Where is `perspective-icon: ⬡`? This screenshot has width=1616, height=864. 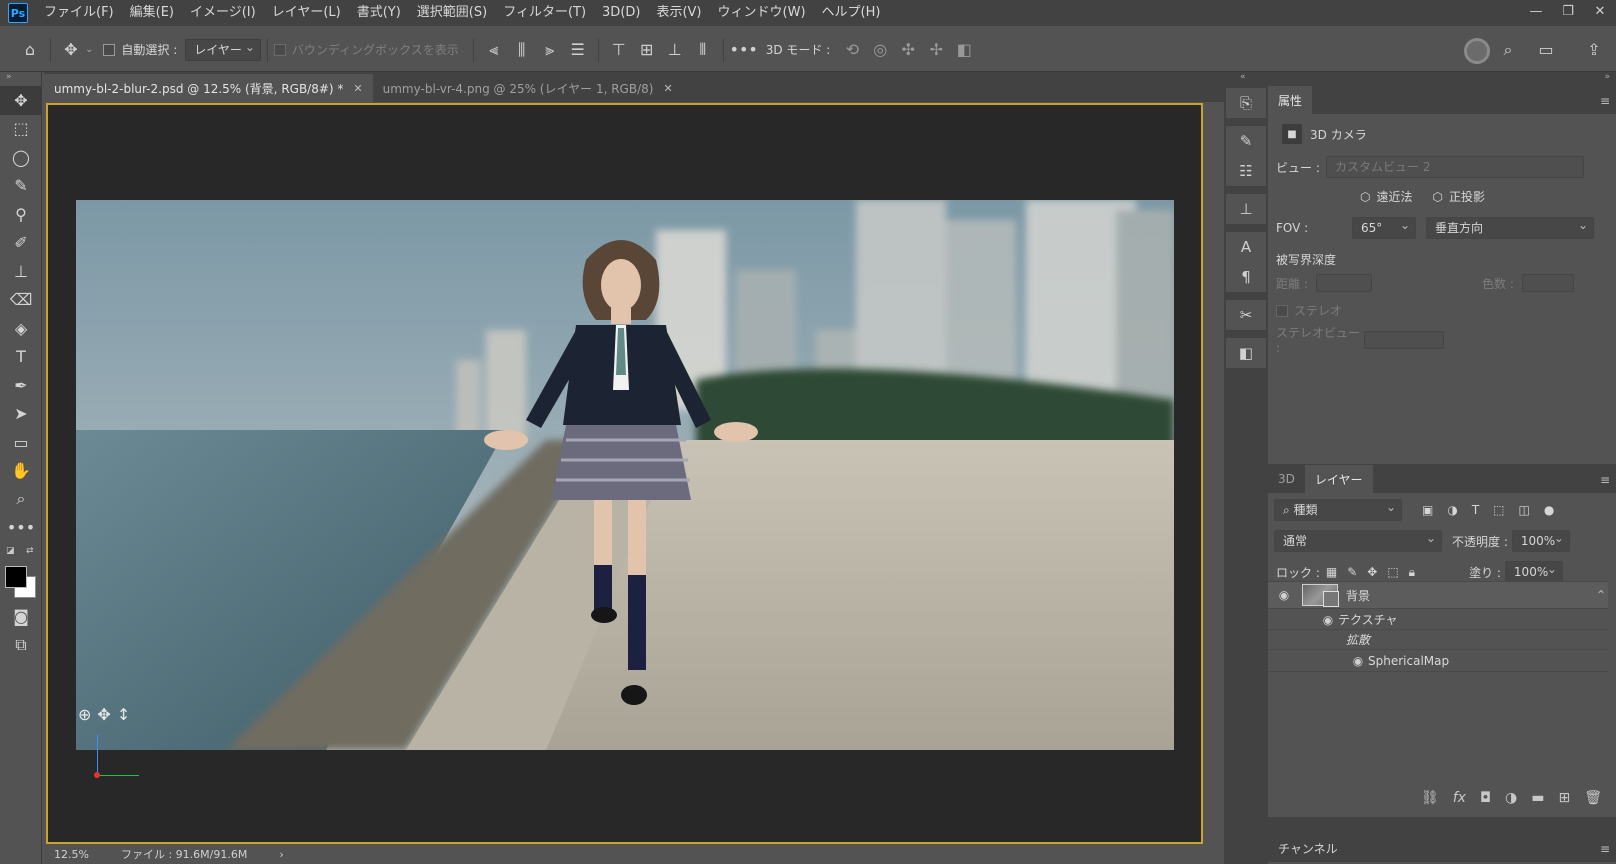
perspective-icon: ⬡ is located at coordinates (1365, 197).